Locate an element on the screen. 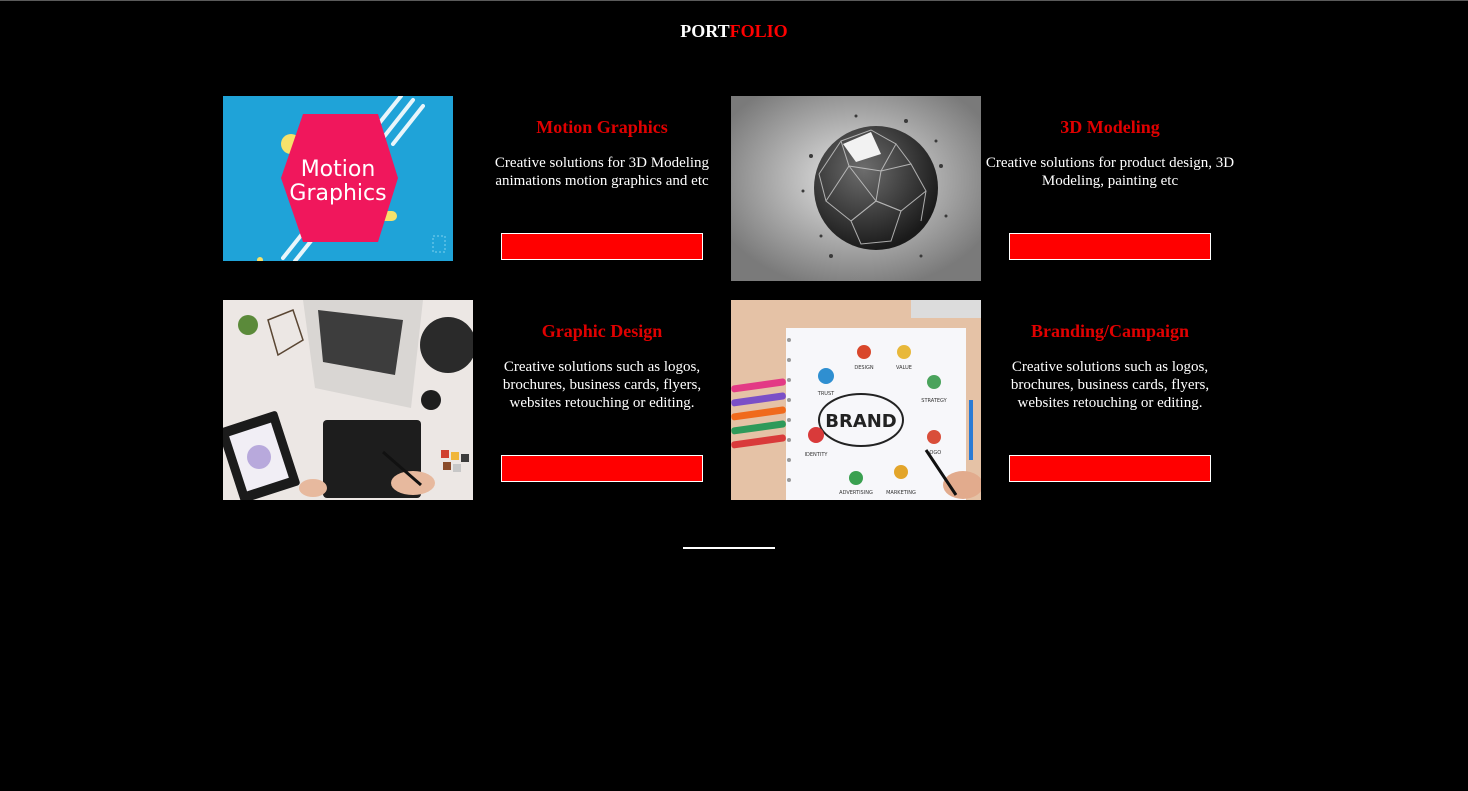 Image resolution: width=1468 pixels, height=791 pixels. page-title-part2: FOLIO is located at coordinates (758, 31).